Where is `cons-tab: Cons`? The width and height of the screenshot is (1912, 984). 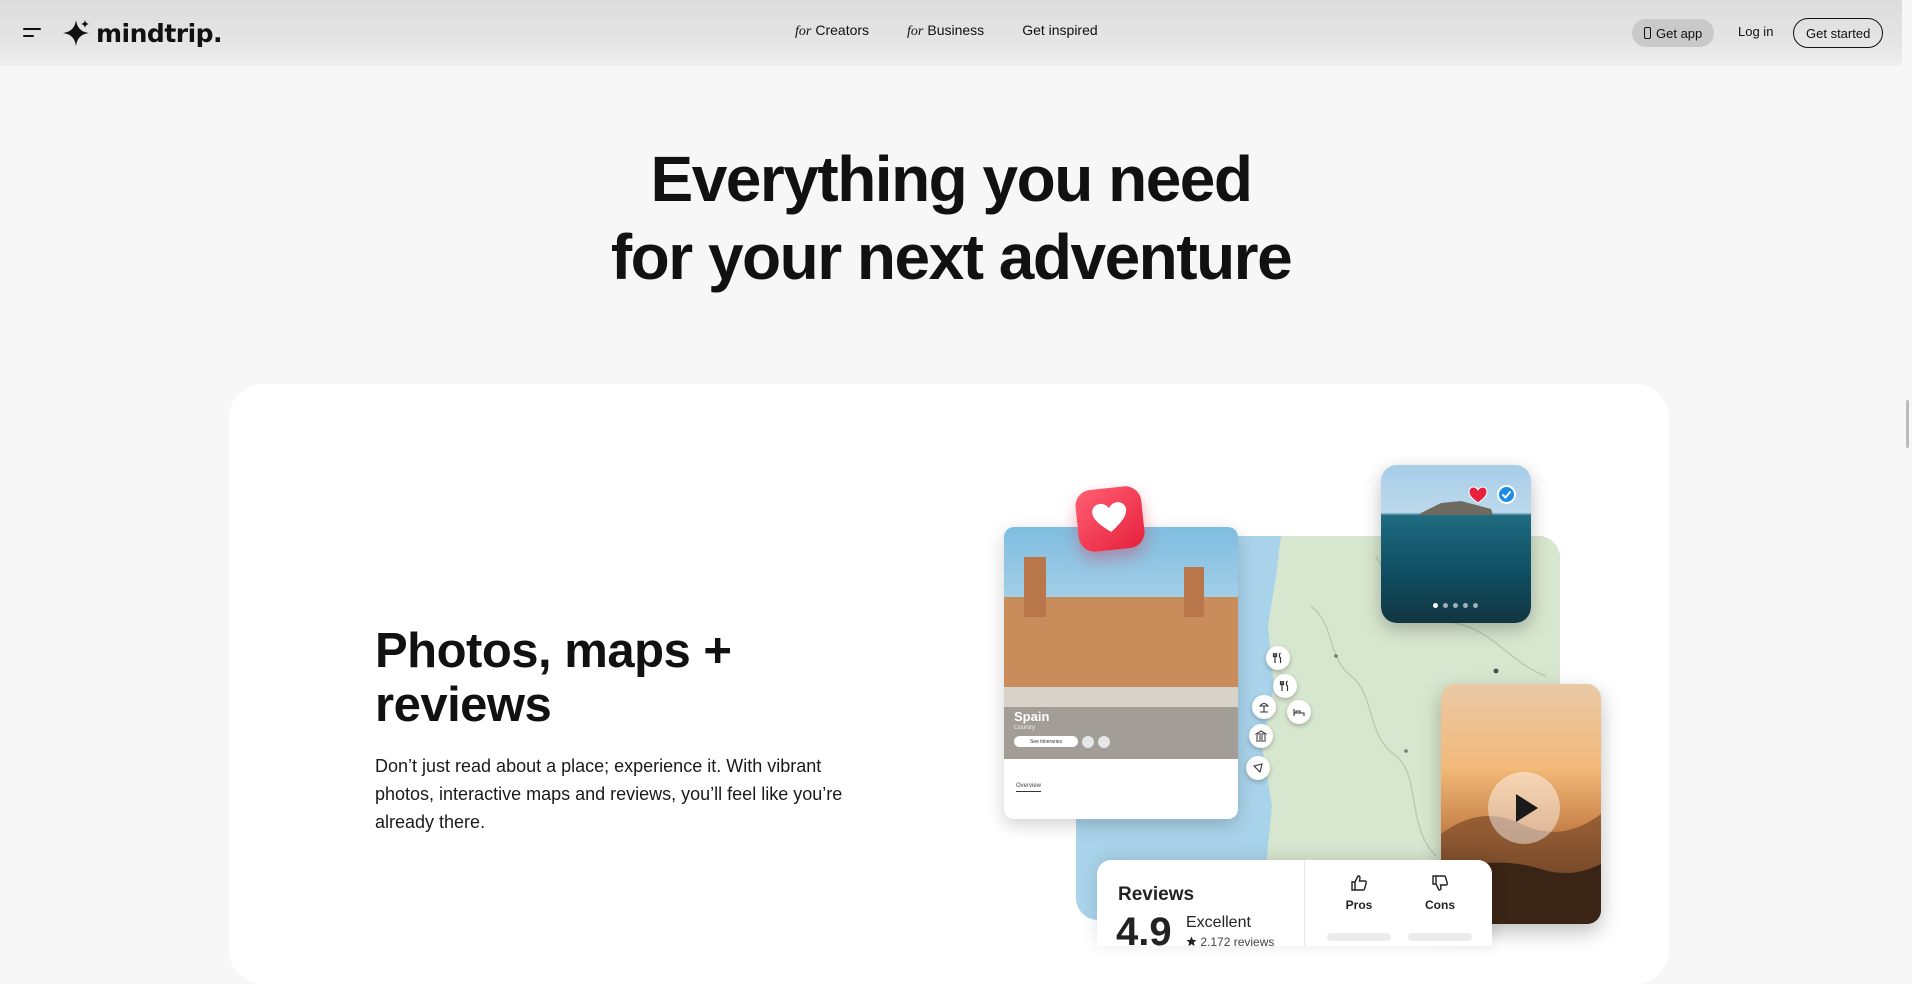
cons-tab: Cons is located at coordinates (1440, 893).